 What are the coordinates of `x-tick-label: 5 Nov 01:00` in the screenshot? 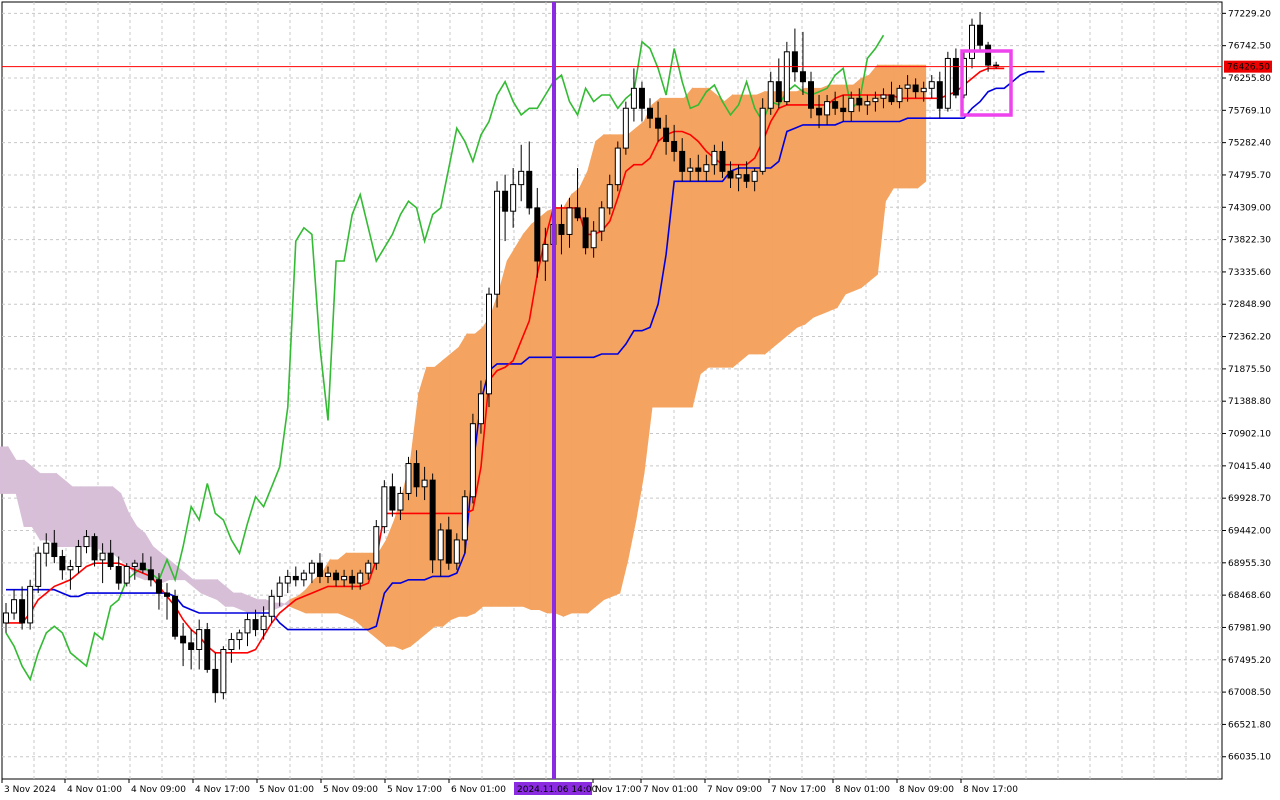 It's located at (286, 790).